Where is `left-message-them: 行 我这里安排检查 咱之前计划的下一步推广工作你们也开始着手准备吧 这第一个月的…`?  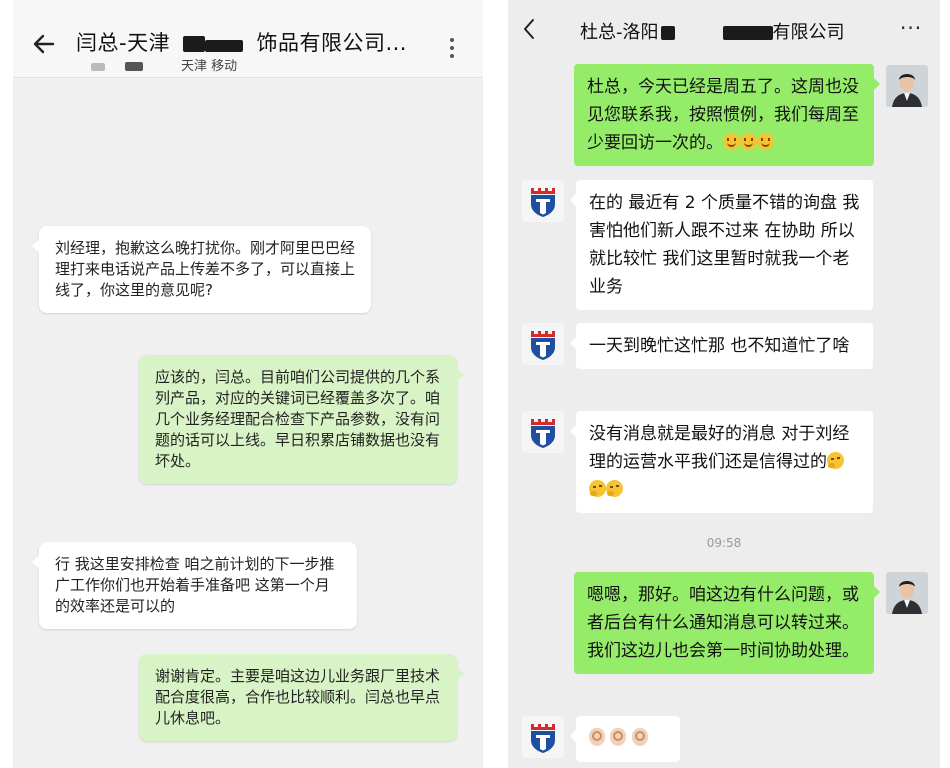 left-message-them: 行 我这里安排检查 咱之前计划的下一步推广工作你们也开始着手准备吧 这第一个月的… is located at coordinates (194, 585).